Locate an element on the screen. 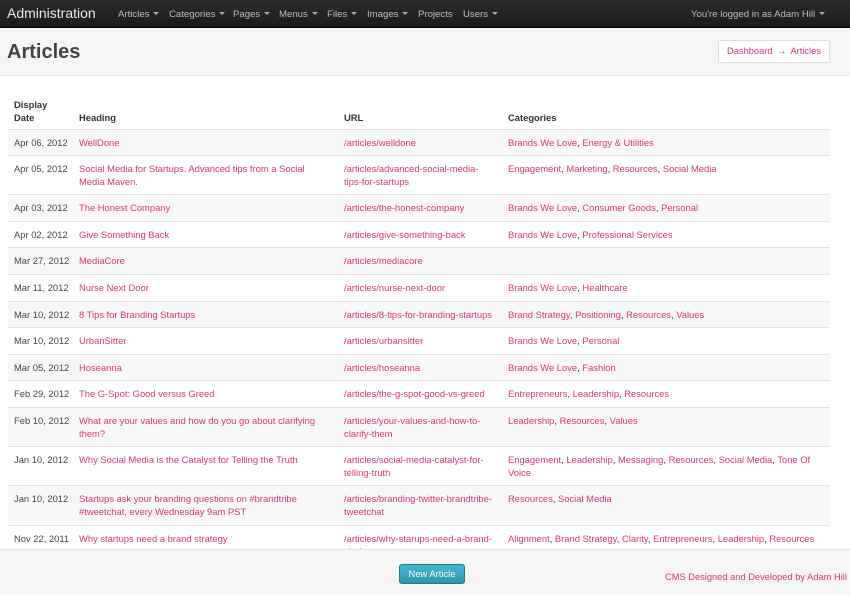 The height and width of the screenshot is (595, 850). nav-menus: Menus is located at coordinates (298, 14).